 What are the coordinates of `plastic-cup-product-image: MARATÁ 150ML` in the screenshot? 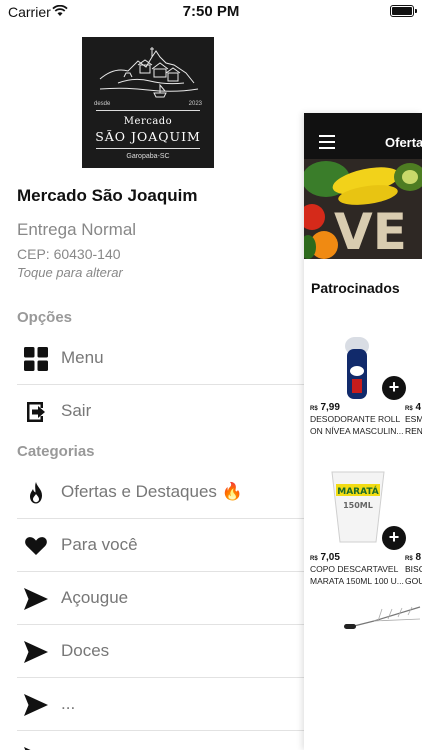 It's located at (358, 507).